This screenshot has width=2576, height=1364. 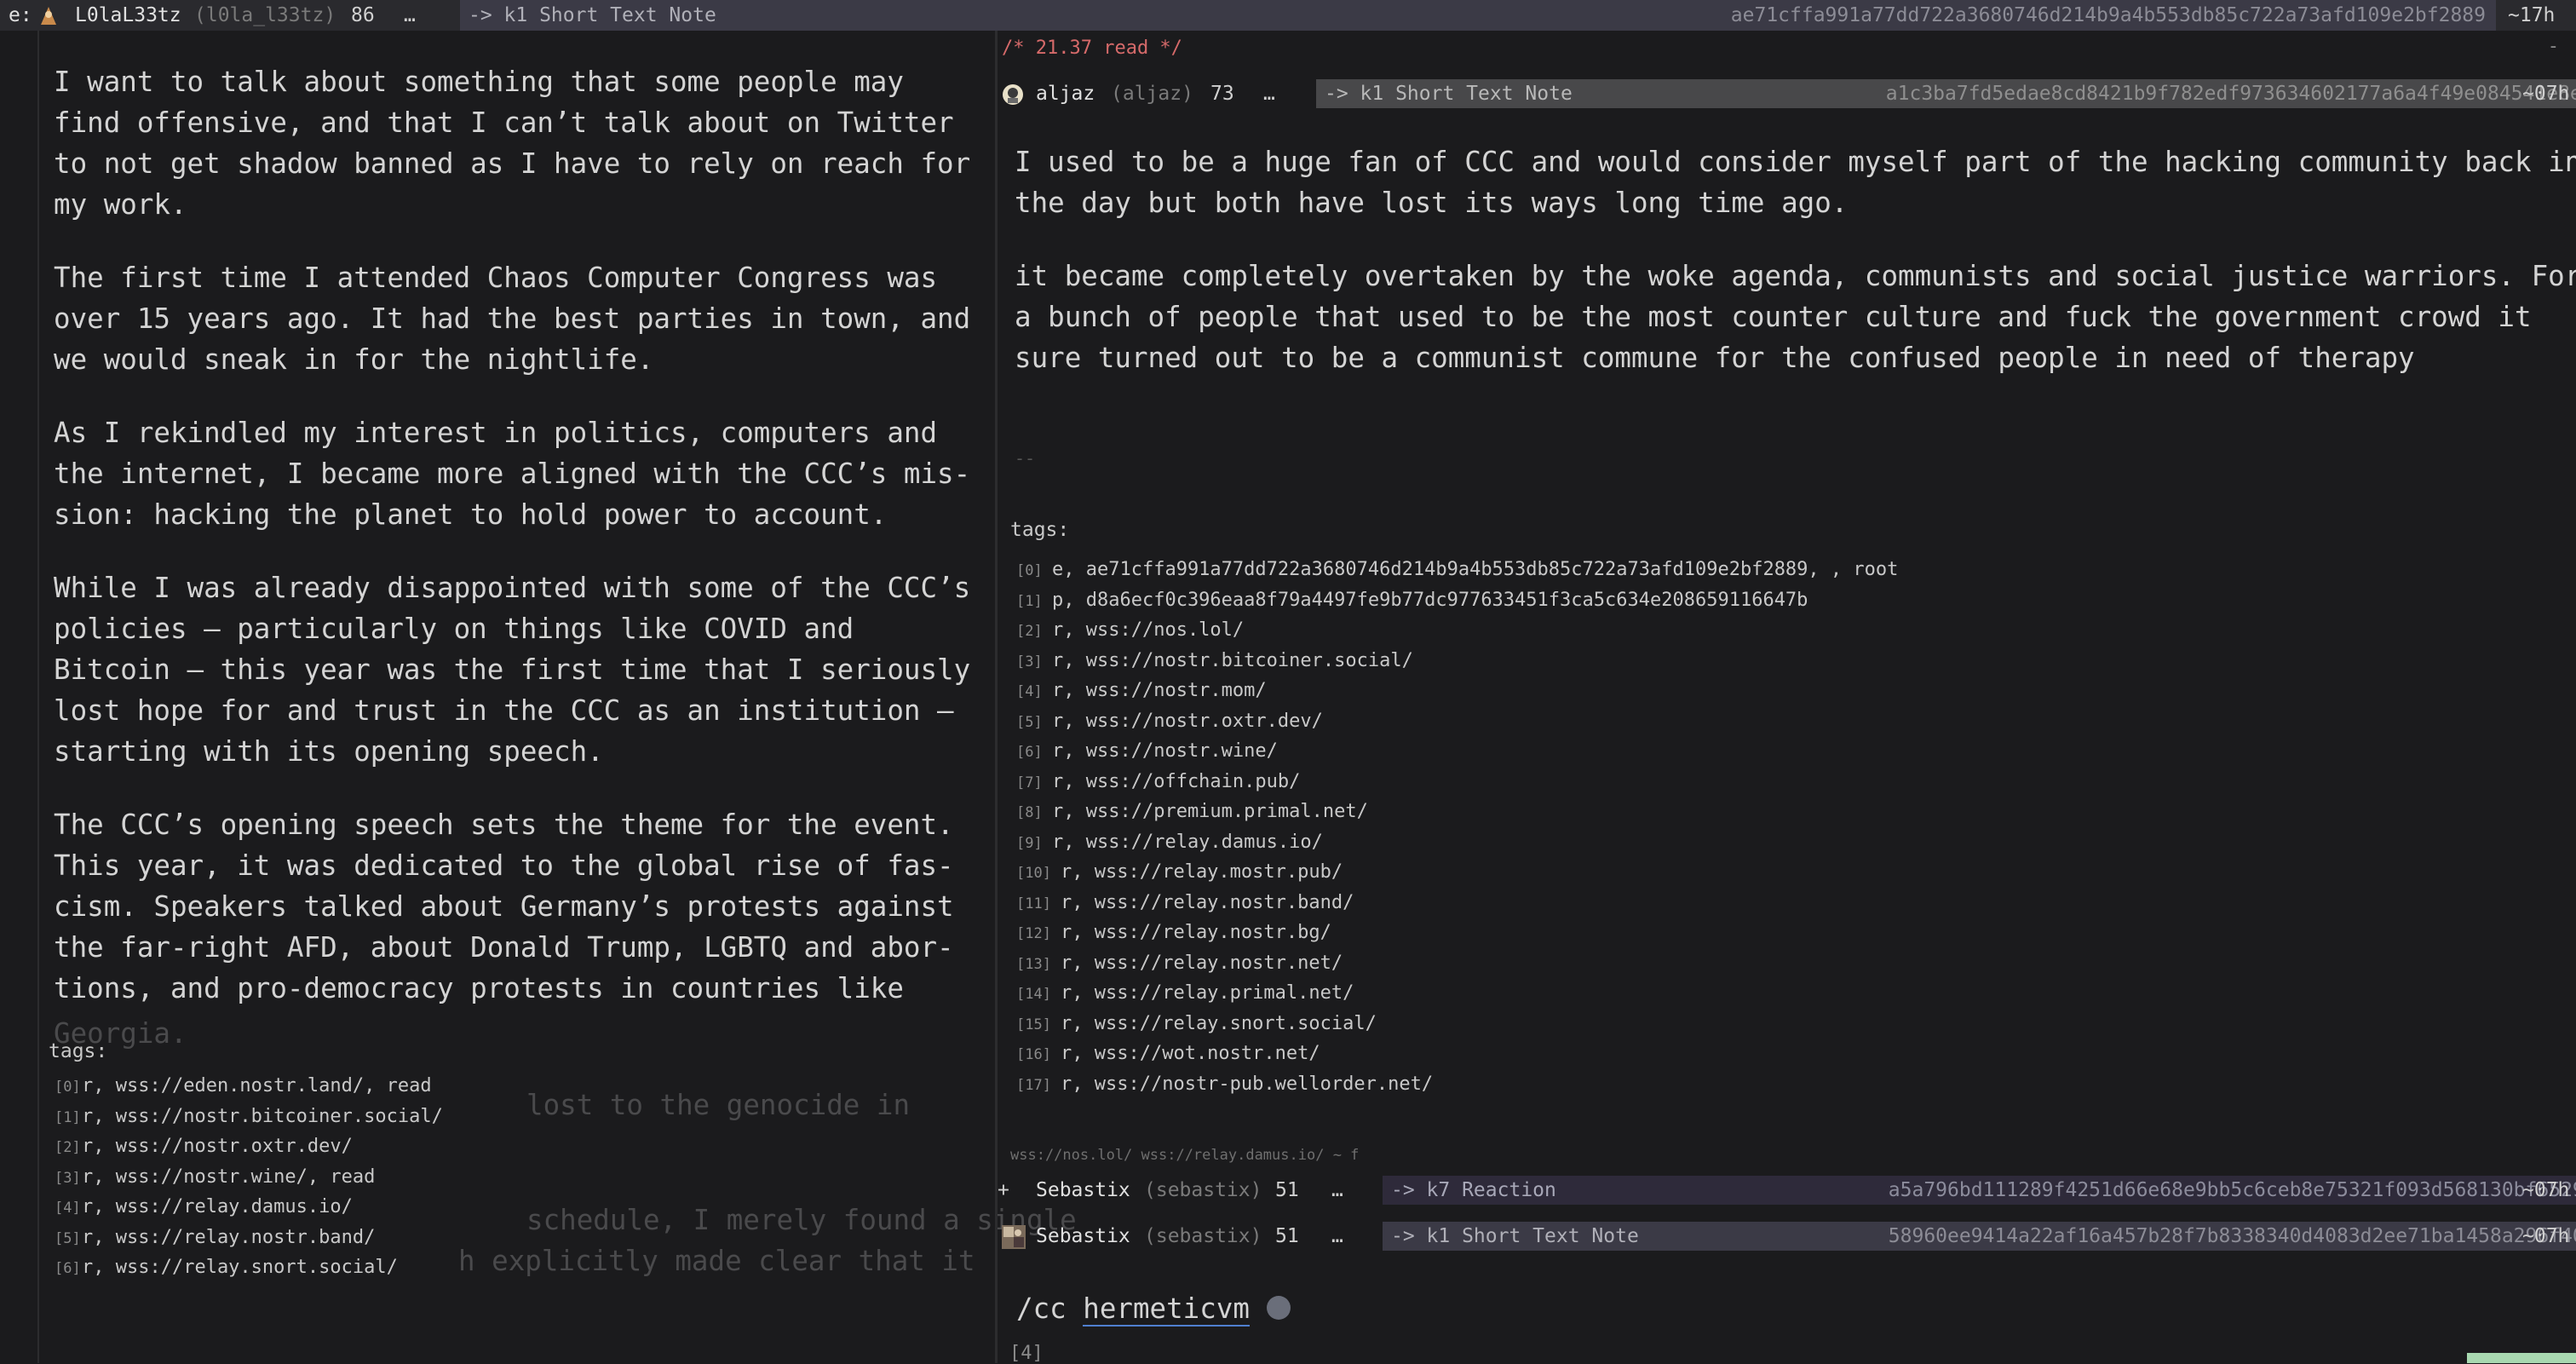 What do you see at coordinates (262, 1116) in the screenshot?
I see `tag-value: r, wss://nostr.bitcoiner.social/` at bounding box center [262, 1116].